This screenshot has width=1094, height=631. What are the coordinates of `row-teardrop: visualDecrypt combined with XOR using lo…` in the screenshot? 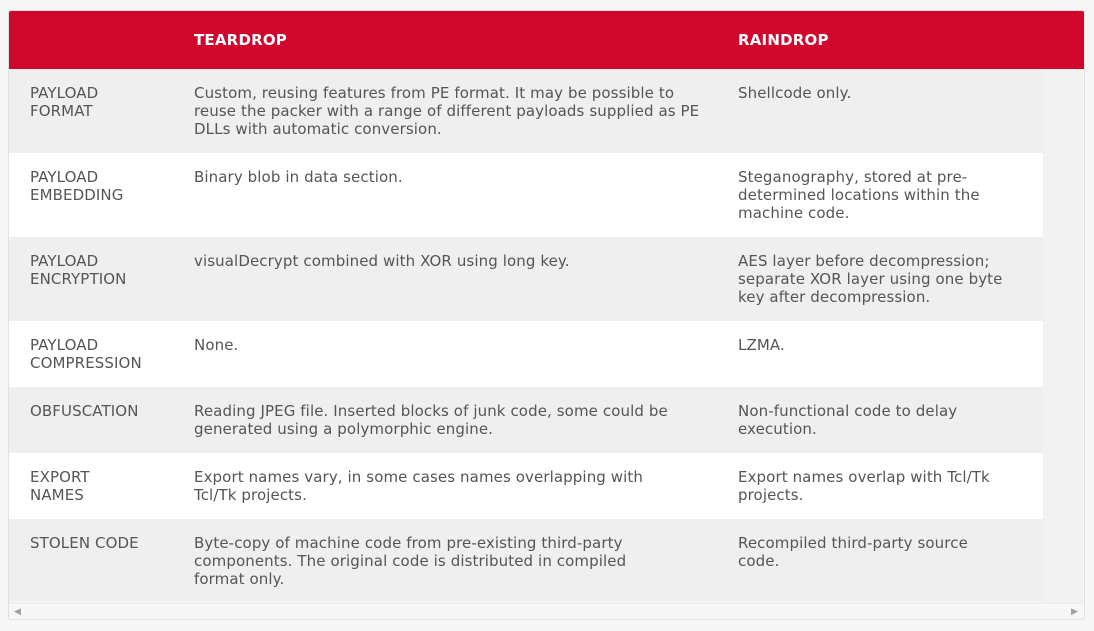 It's located at (382, 261).